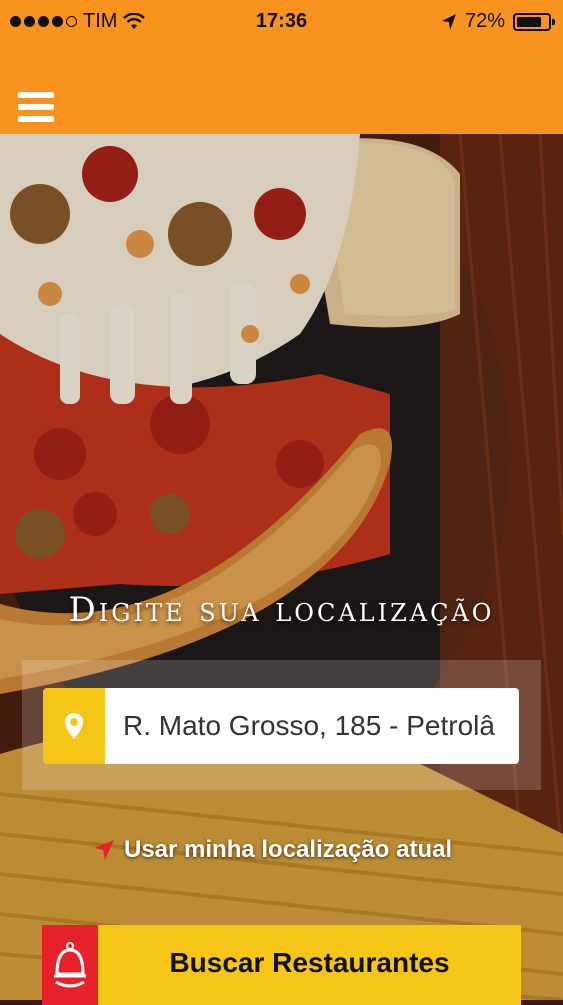 The width and height of the screenshot is (563, 1005). Describe the element at coordinates (281, 610) in the screenshot. I see `page-title: Digite sua localização` at that location.